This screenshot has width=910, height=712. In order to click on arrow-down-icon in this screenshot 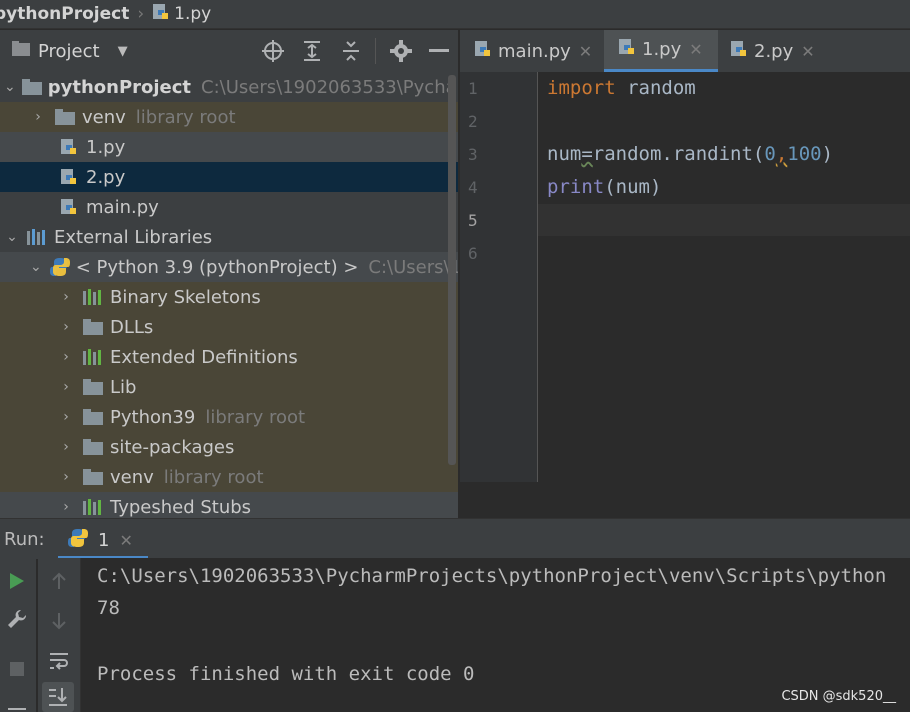, I will do `click(59, 621)`.